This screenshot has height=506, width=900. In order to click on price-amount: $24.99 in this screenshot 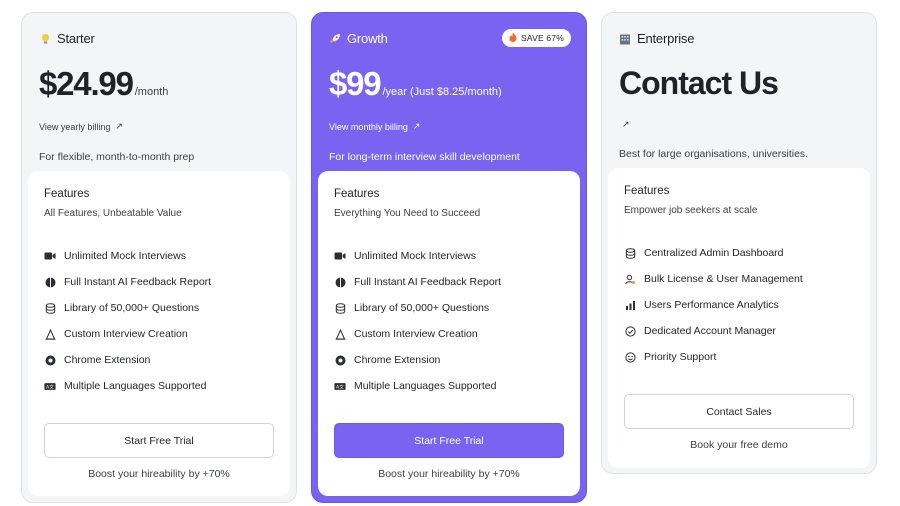, I will do `click(86, 83)`.